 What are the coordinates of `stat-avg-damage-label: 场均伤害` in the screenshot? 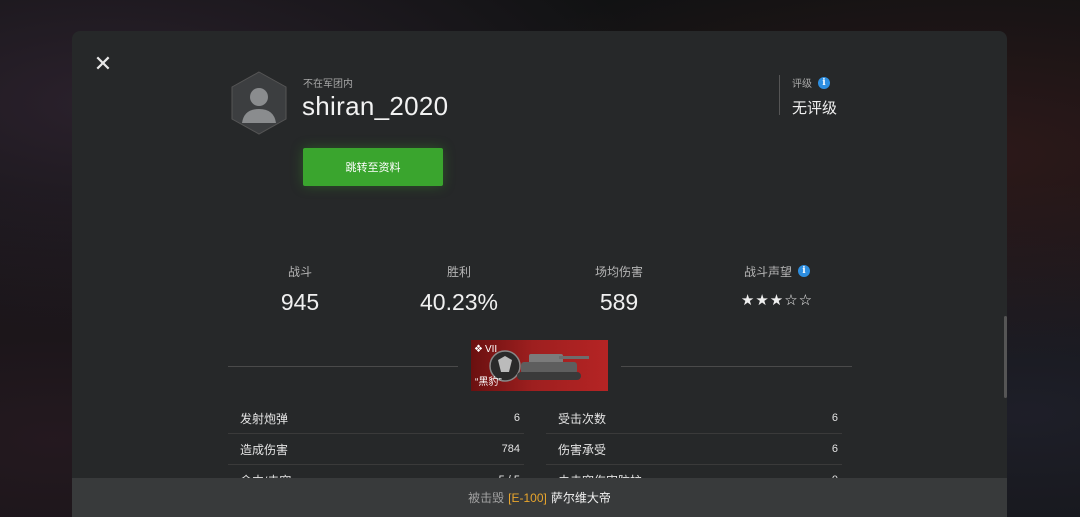 It's located at (618, 271).